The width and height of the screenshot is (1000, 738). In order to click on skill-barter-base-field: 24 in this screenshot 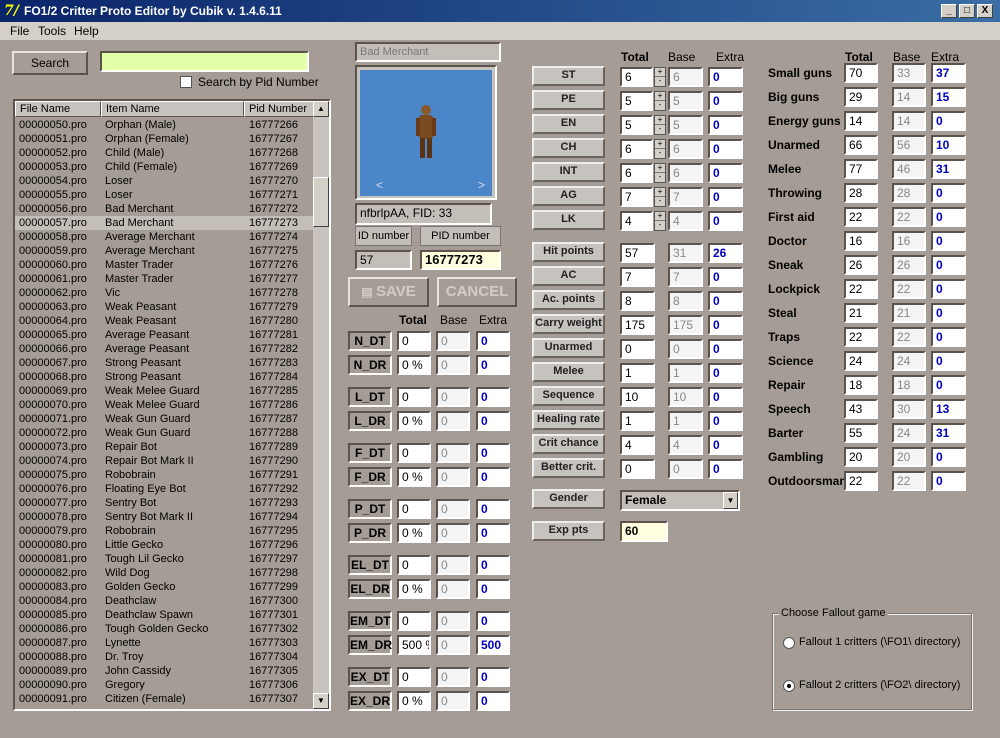, I will do `click(909, 433)`.